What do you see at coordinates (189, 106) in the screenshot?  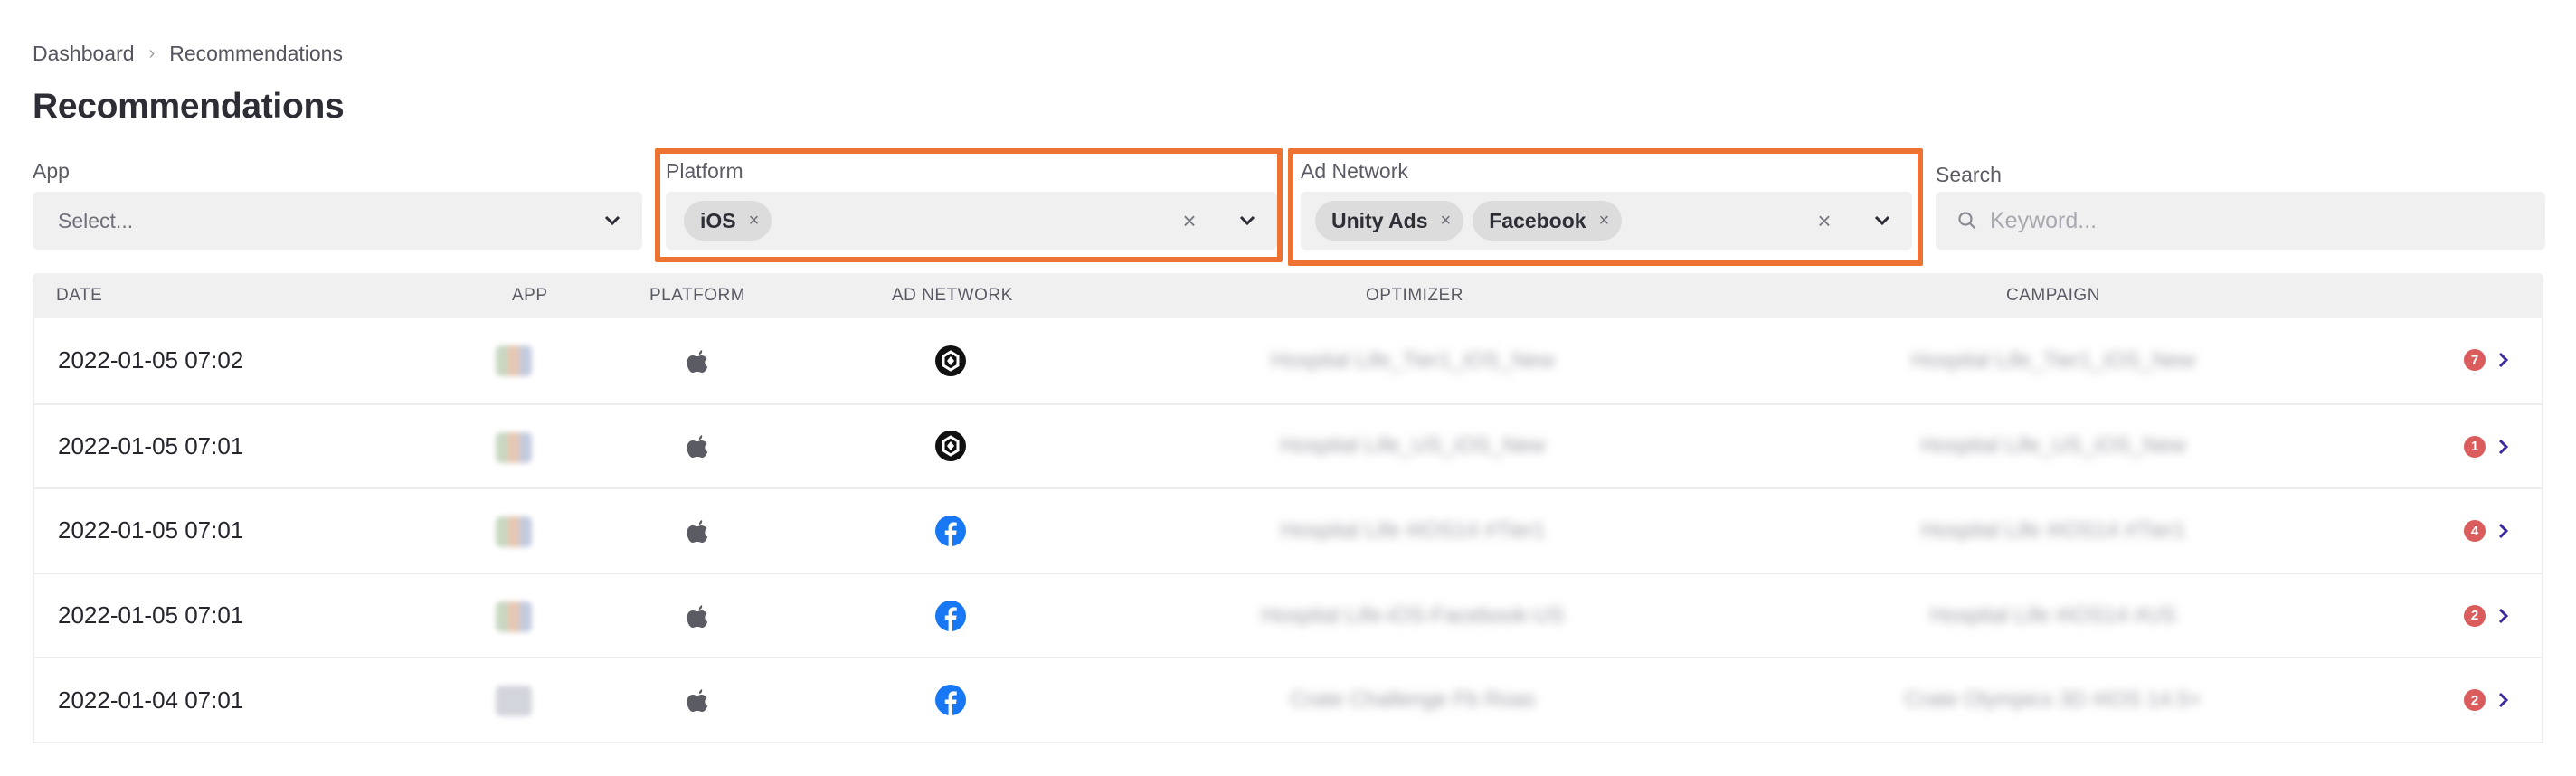 I see `page-title: Recommendations` at bounding box center [189, 106].